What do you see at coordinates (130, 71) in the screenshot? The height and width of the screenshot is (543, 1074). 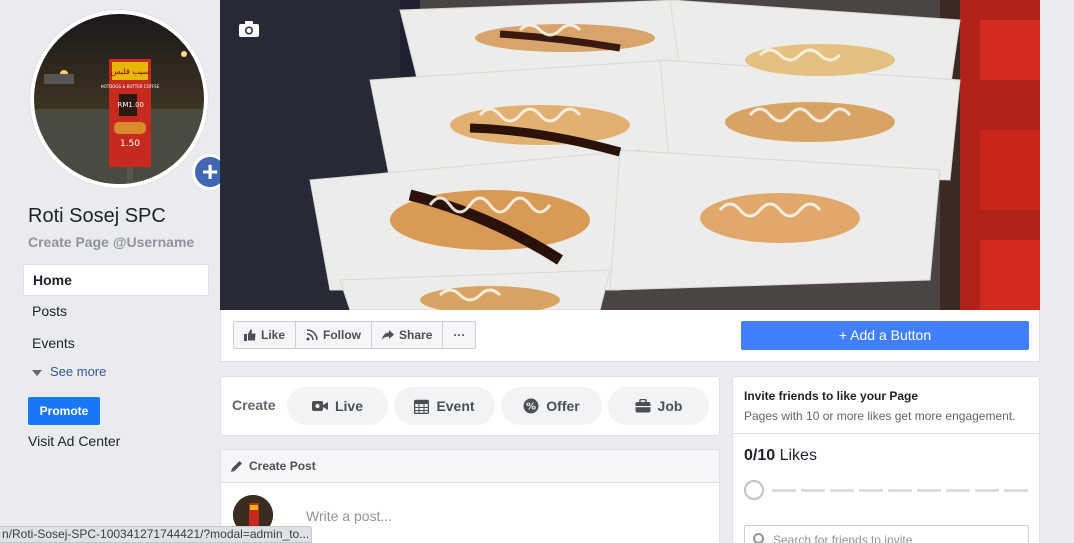 I see `profile-banner-text: سيب قلبس` at bounding box center [130, 71].